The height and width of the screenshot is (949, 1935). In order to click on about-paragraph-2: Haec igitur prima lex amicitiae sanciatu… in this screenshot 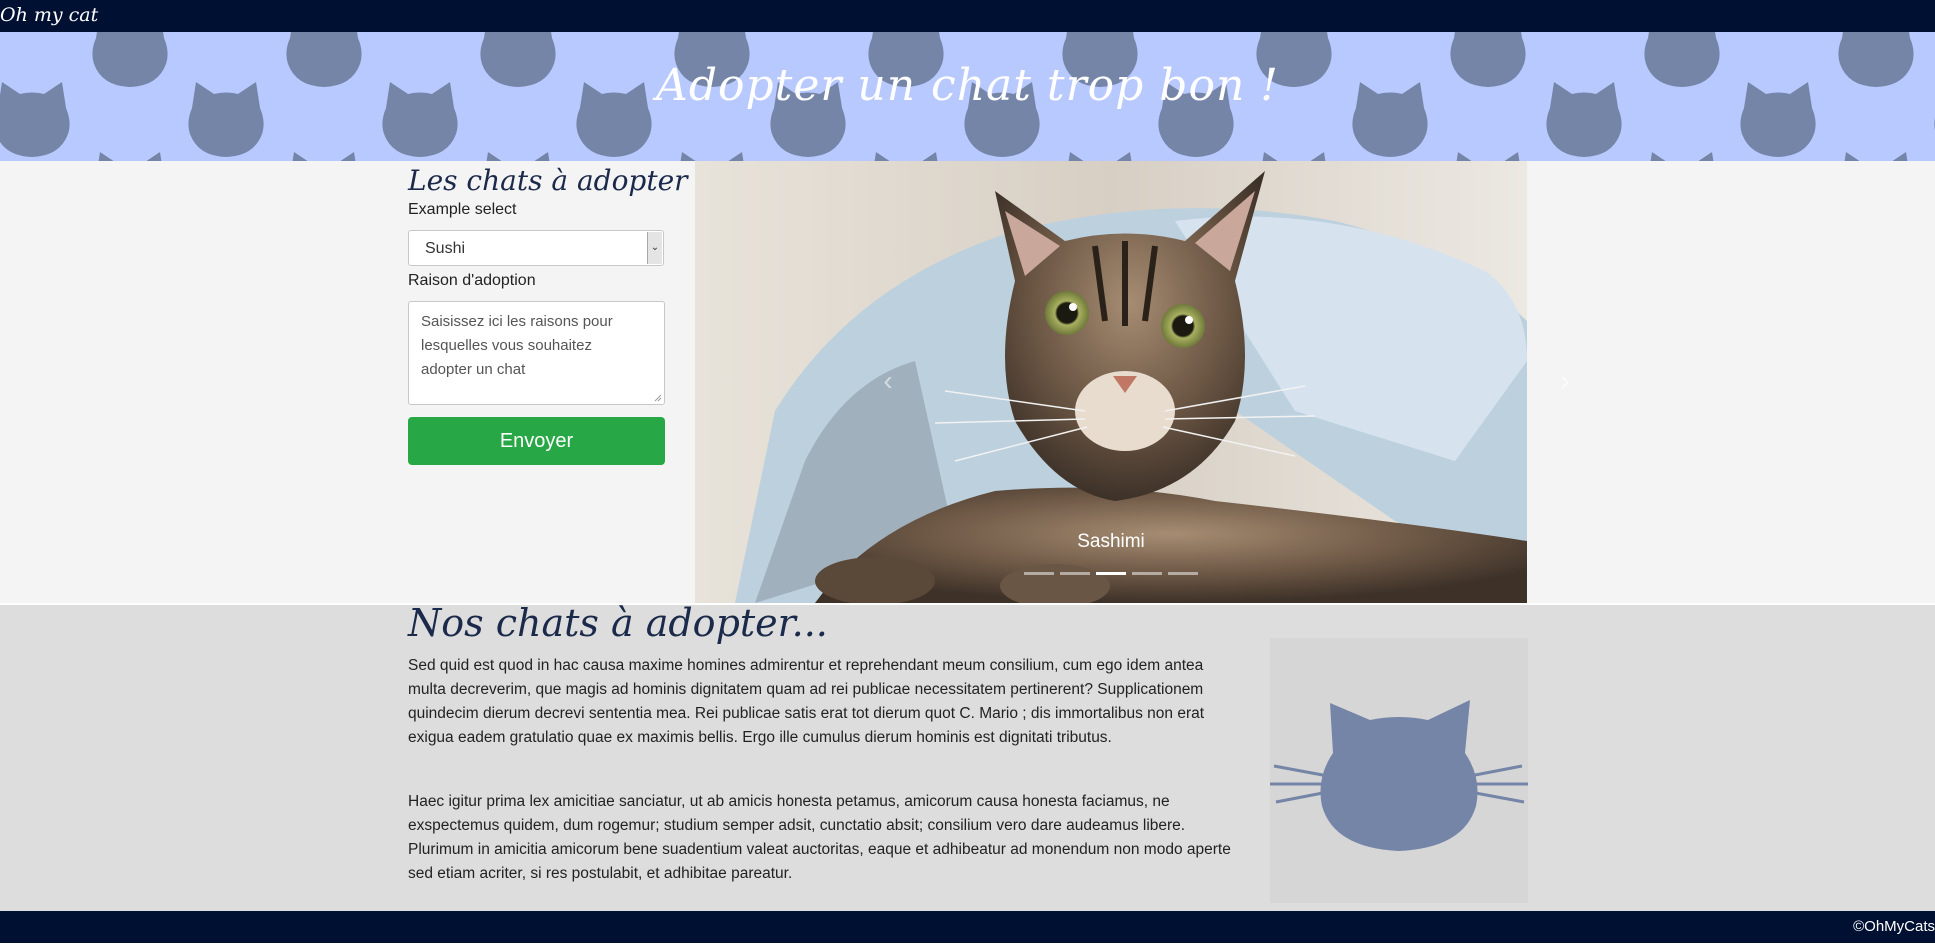, I will do `click(819, 837)`.